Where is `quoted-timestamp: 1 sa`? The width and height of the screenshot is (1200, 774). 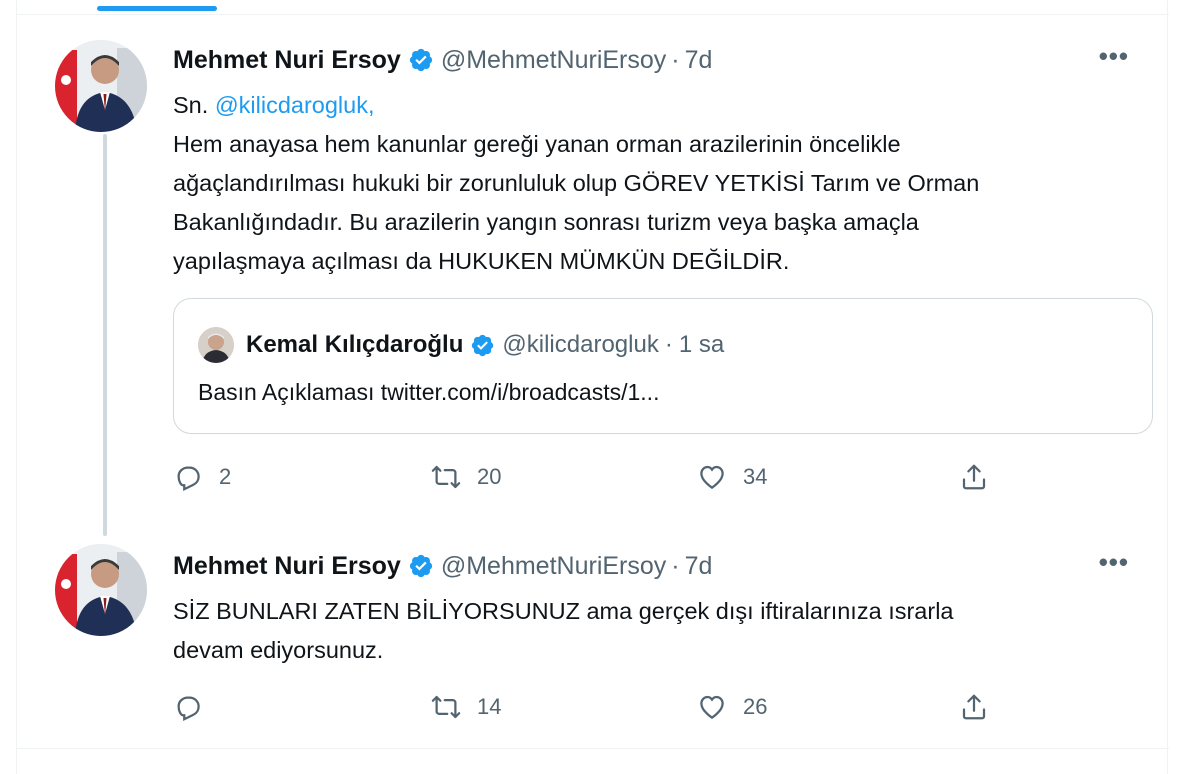 quoted-timestamp: 1 sa is located at coordinates (701, 345).